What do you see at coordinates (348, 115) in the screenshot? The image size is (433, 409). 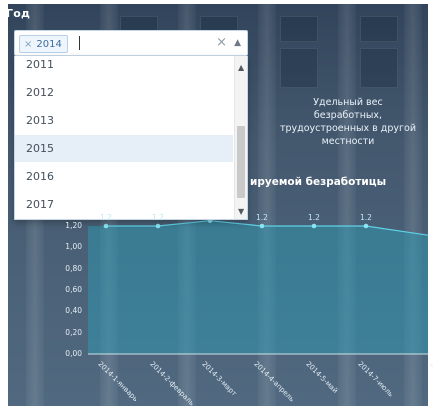 I see `chart-annotation-line: безработных,` at bounding box center [348, 115].